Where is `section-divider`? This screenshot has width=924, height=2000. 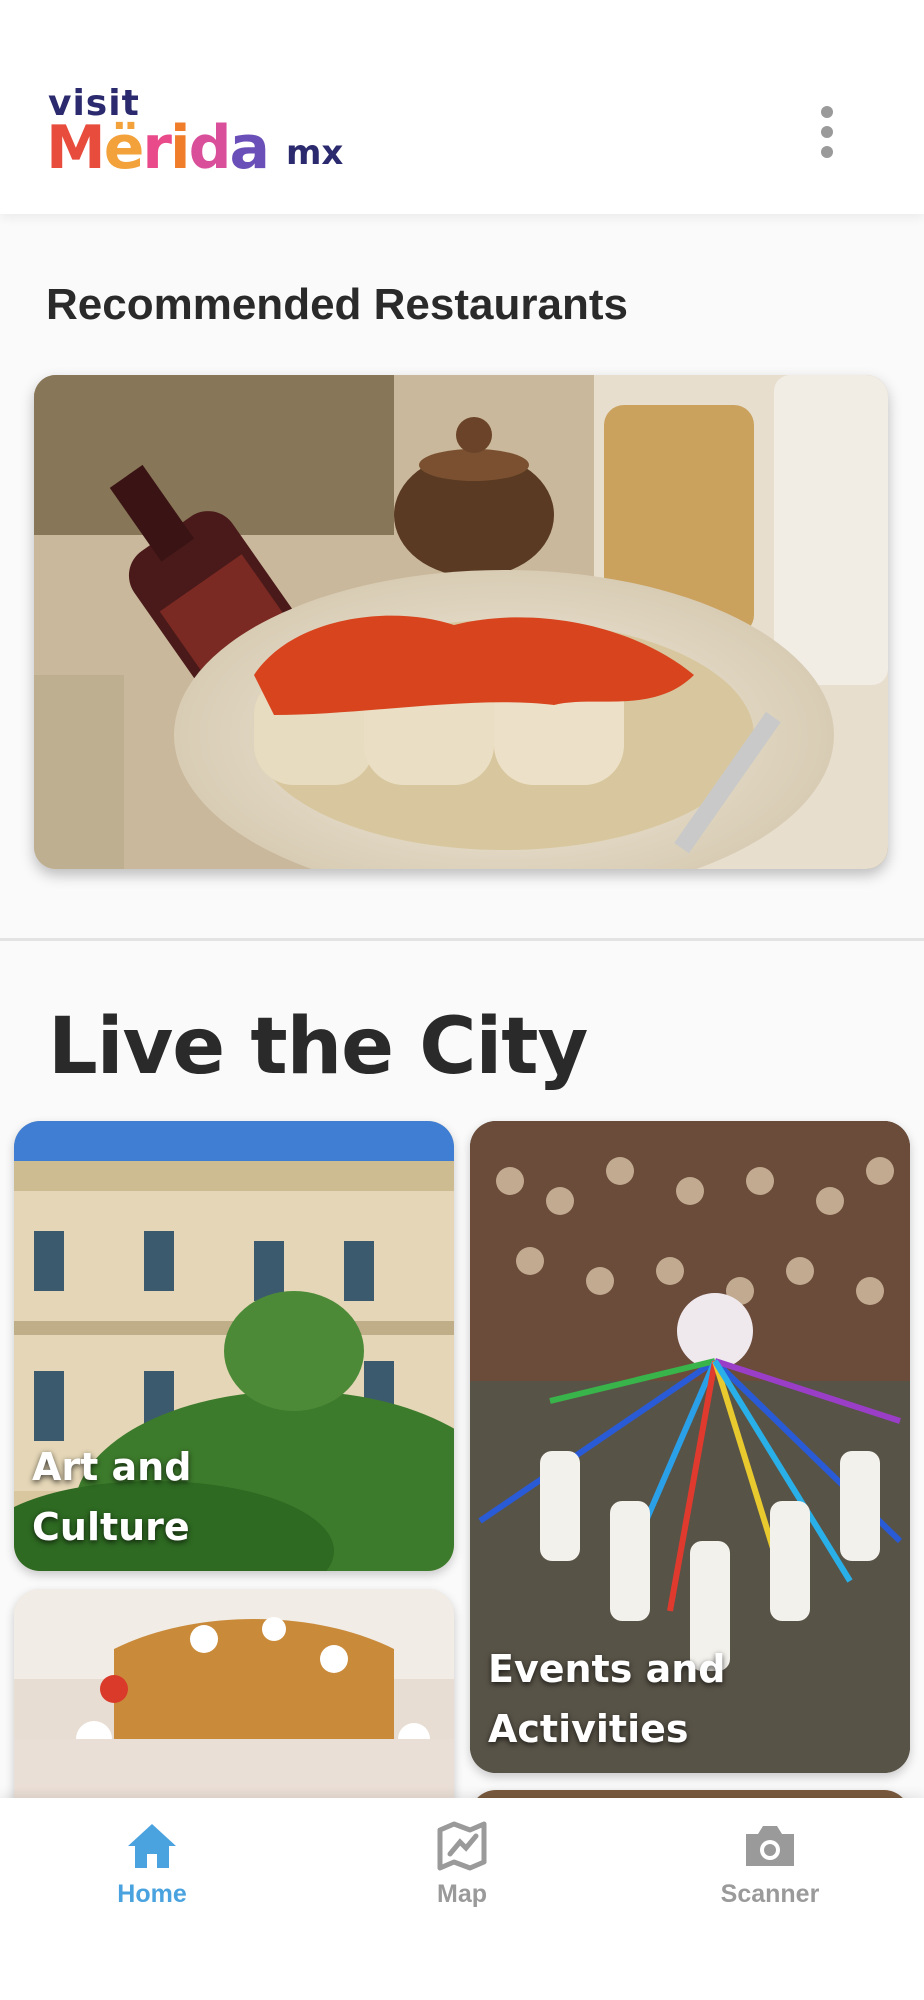 section-divider is located at coordinates (462, 939).